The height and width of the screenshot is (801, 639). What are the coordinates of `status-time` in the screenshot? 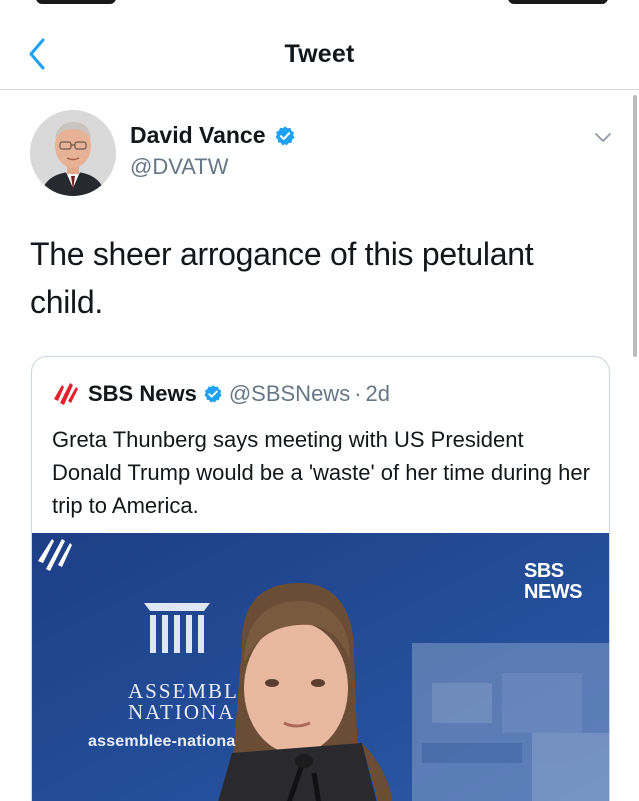 It's located at (76, 2).